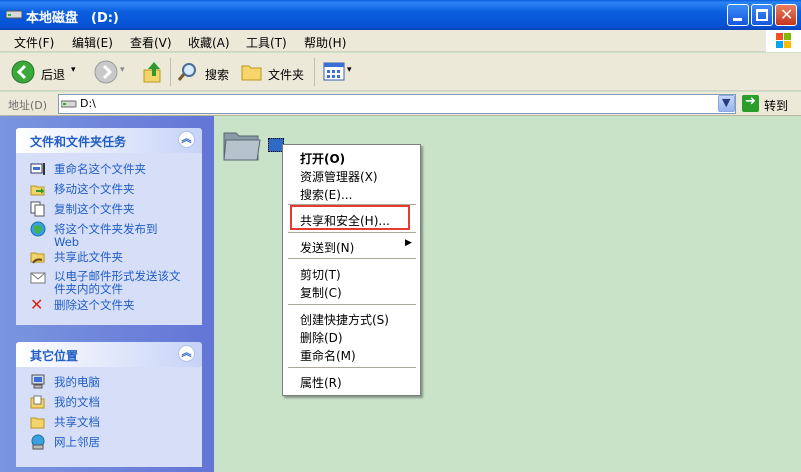 This screenshot has width=801, height=472. What do you see at coordinates (339, 176) in the screenshot?
I see `ctx-explorer: 资源管理器(X)` at bounding box center [339, 176].